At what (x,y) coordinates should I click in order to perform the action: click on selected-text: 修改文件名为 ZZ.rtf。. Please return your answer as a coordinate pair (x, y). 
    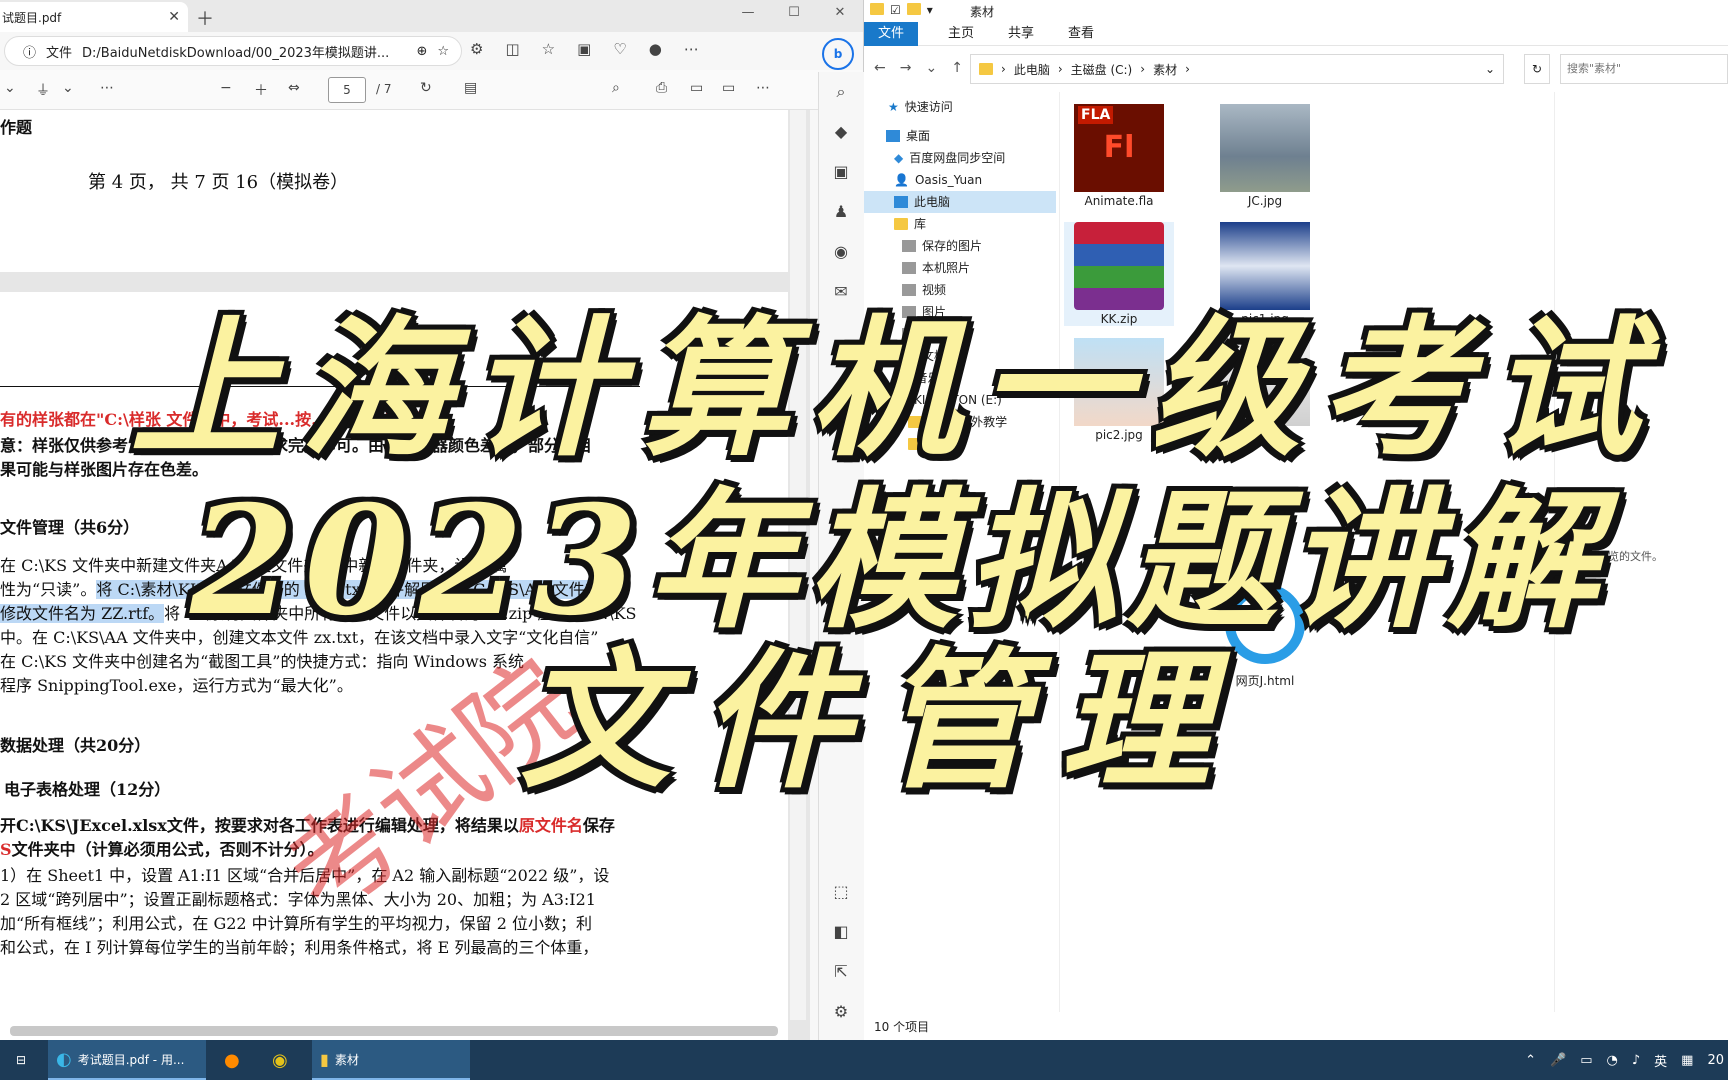
    Looking at the image, I should click on (82, 613).